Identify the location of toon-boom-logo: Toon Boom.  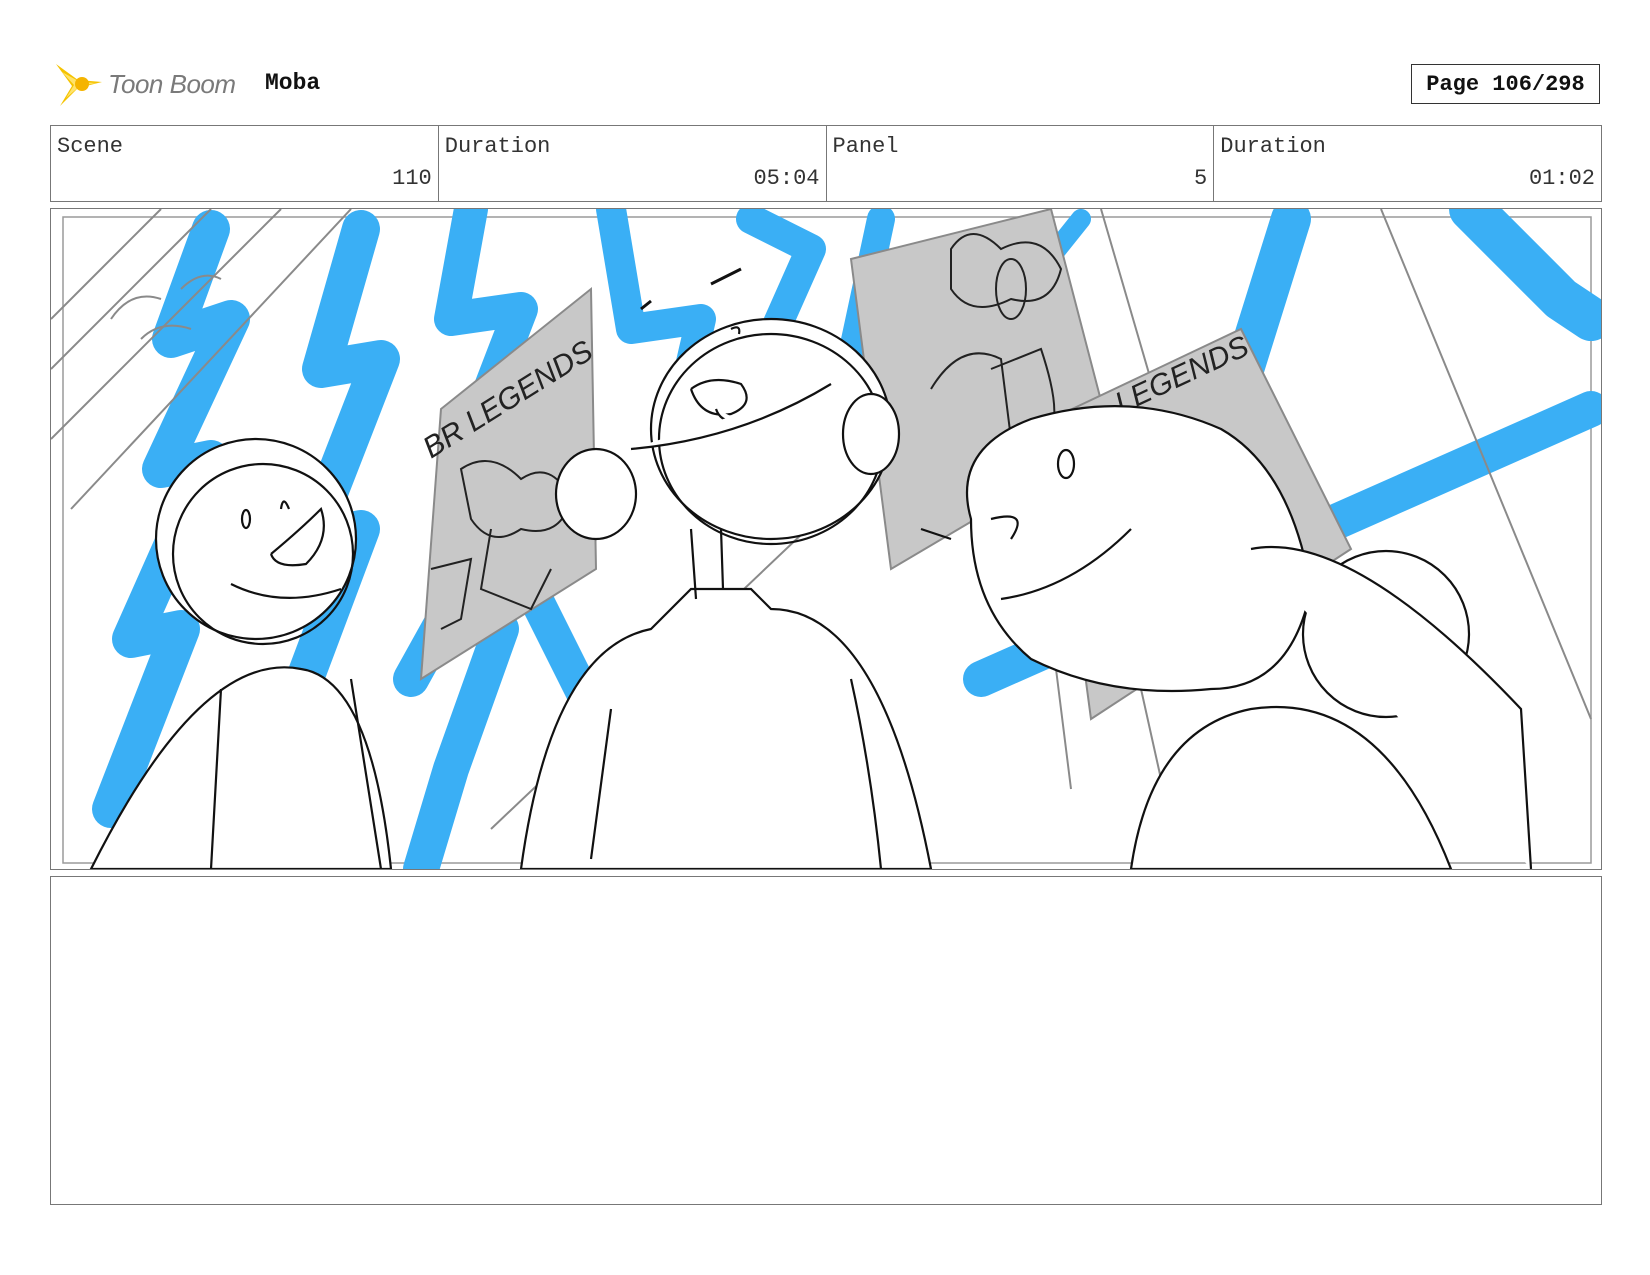
(144, 84).